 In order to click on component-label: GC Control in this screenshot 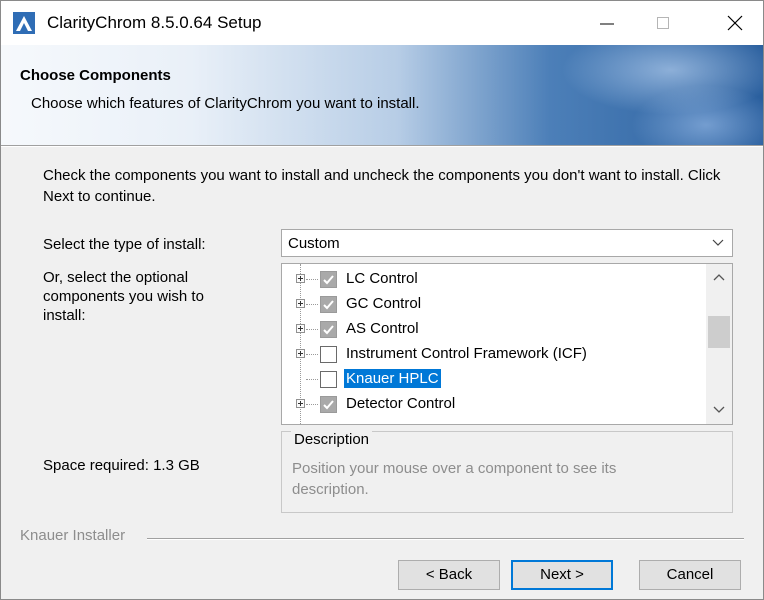, I will do `click(384, 303)`.